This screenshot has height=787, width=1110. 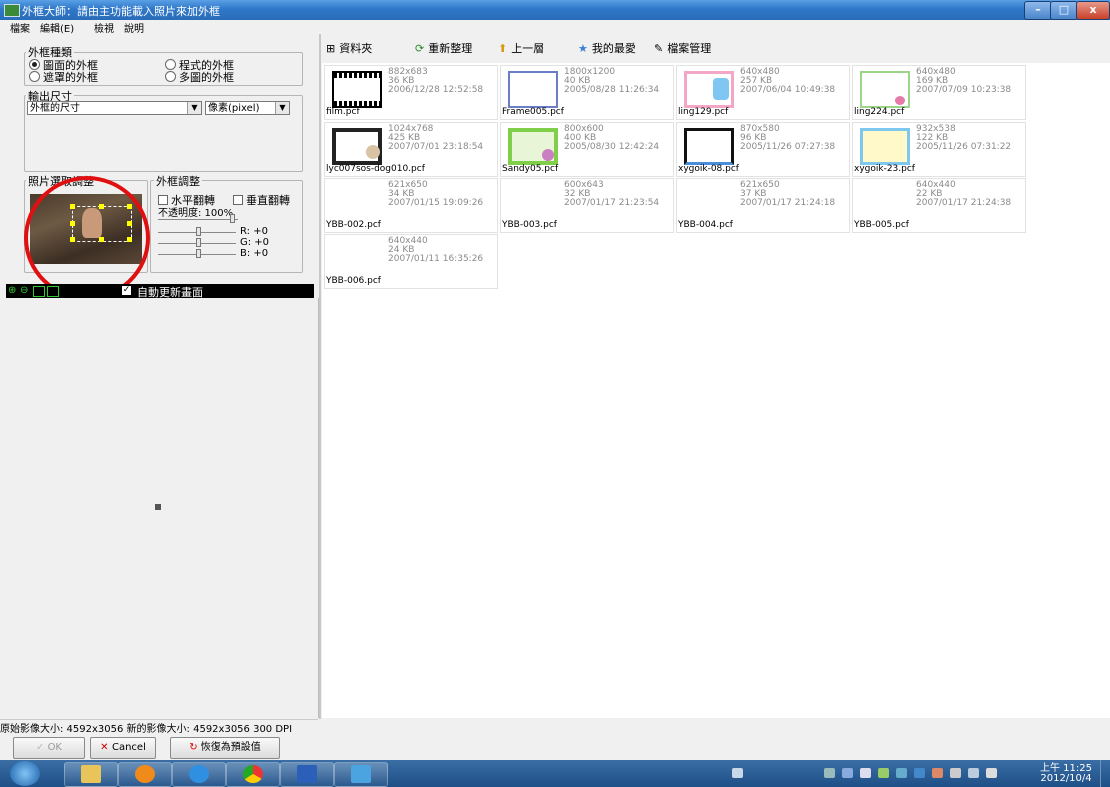 I want to click on reset-button: ↻ 恢復為預設值, so click(x=225, y=748).